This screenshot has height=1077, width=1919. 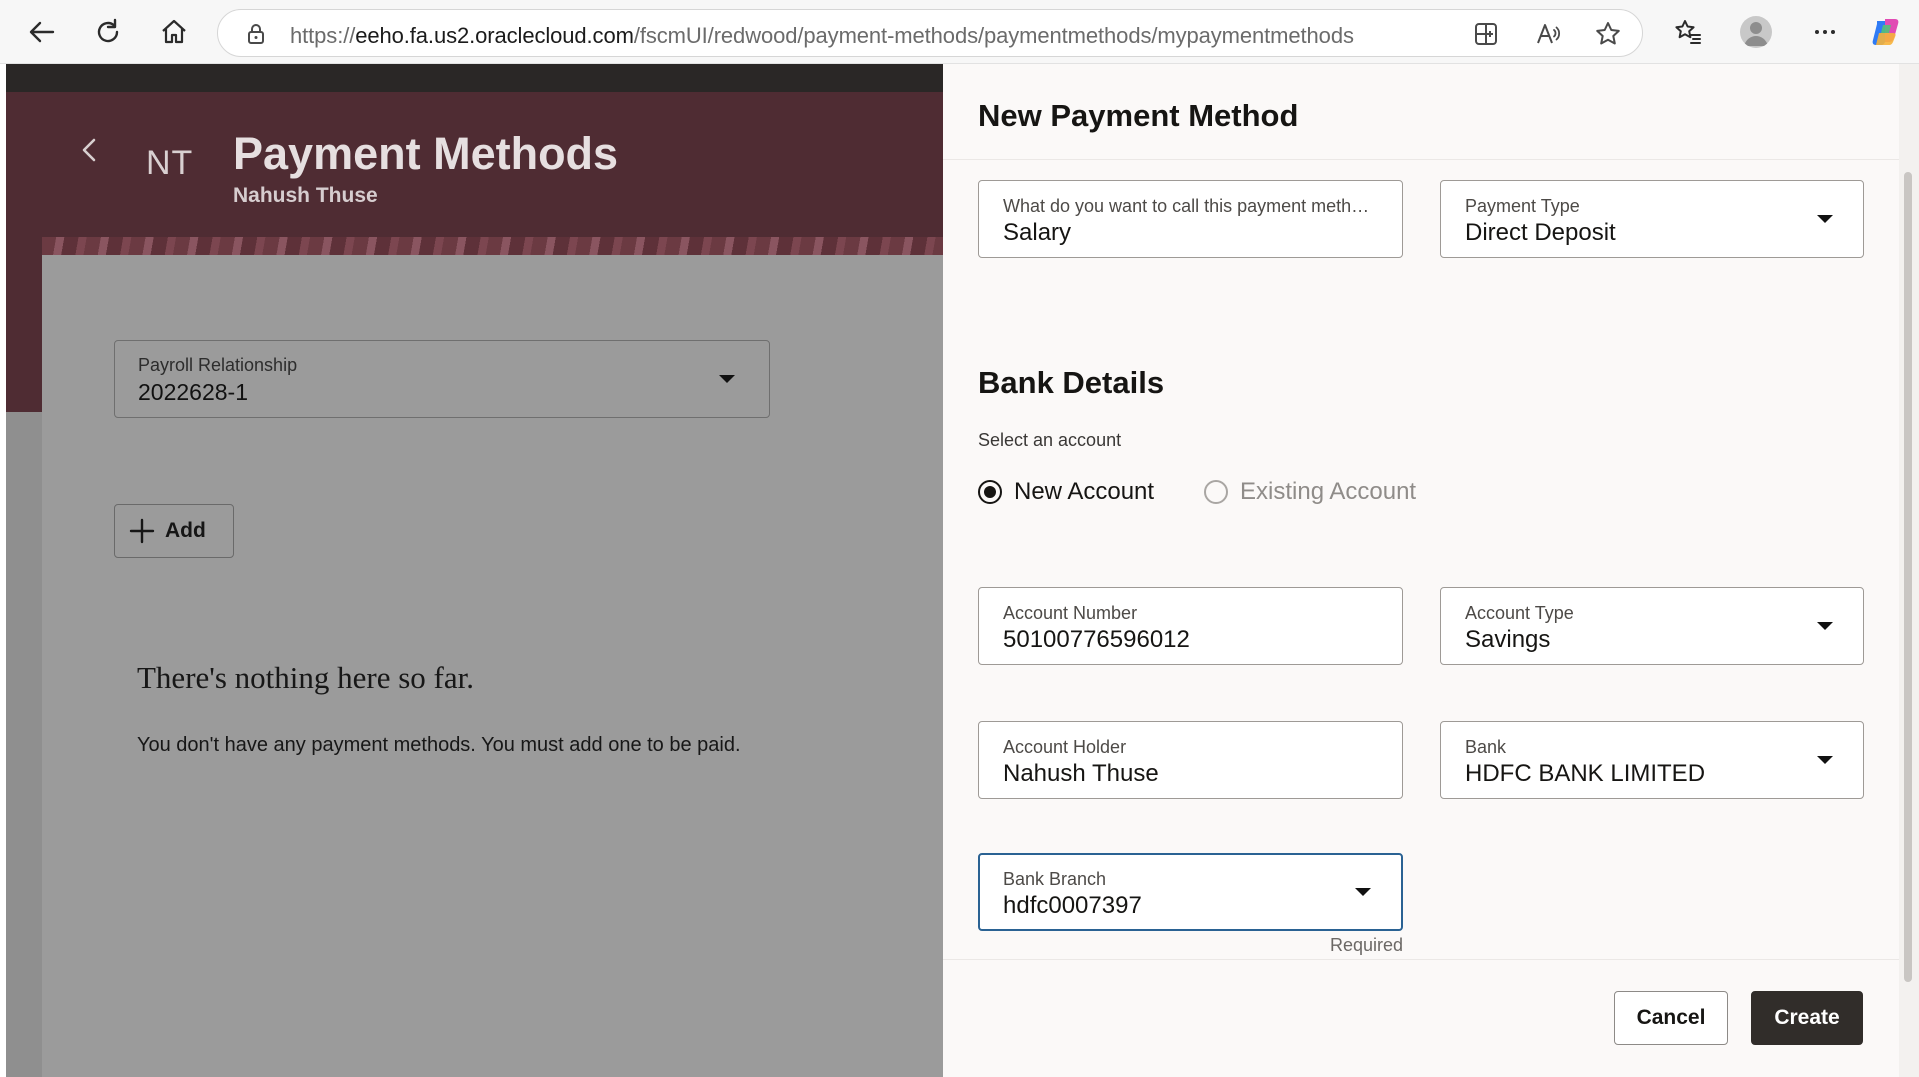 I want to click on chevron-left-icon, so click(x=90, y=152).